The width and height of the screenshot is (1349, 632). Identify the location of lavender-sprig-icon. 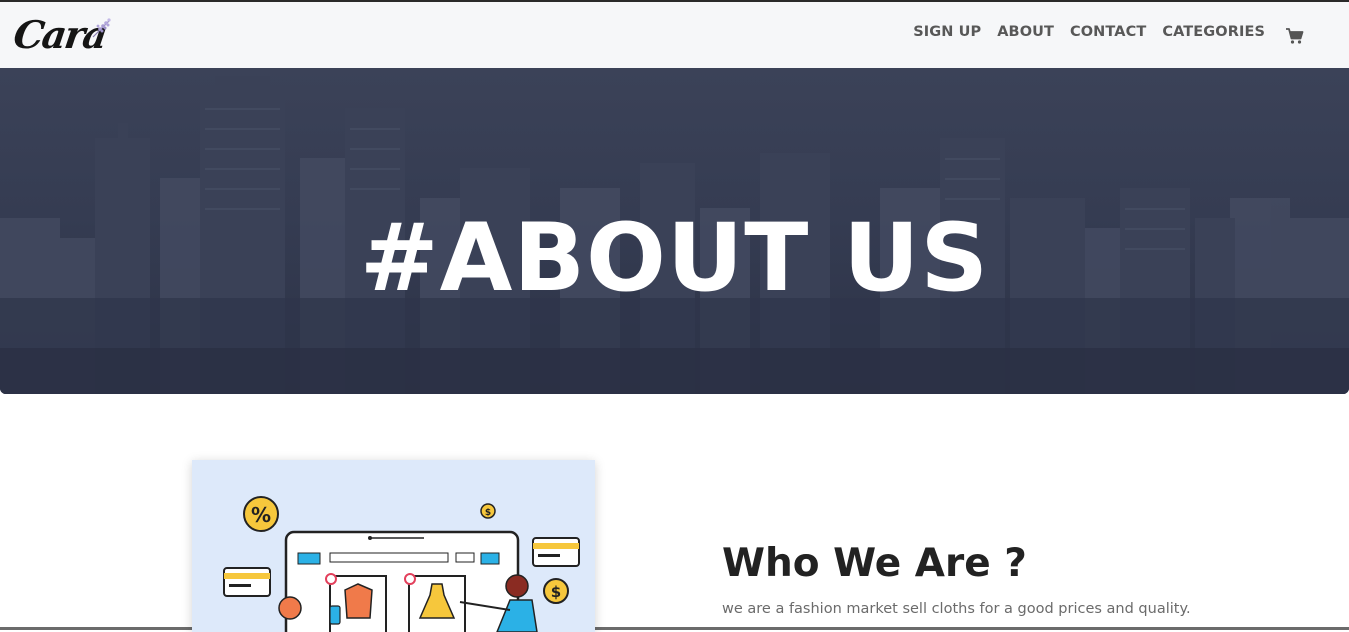
(101, 28).